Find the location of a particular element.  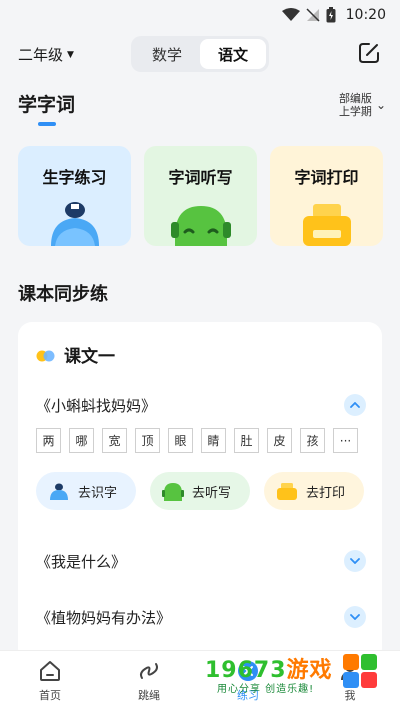

card-label: 字词听写 is located at coordinates (200, 177).